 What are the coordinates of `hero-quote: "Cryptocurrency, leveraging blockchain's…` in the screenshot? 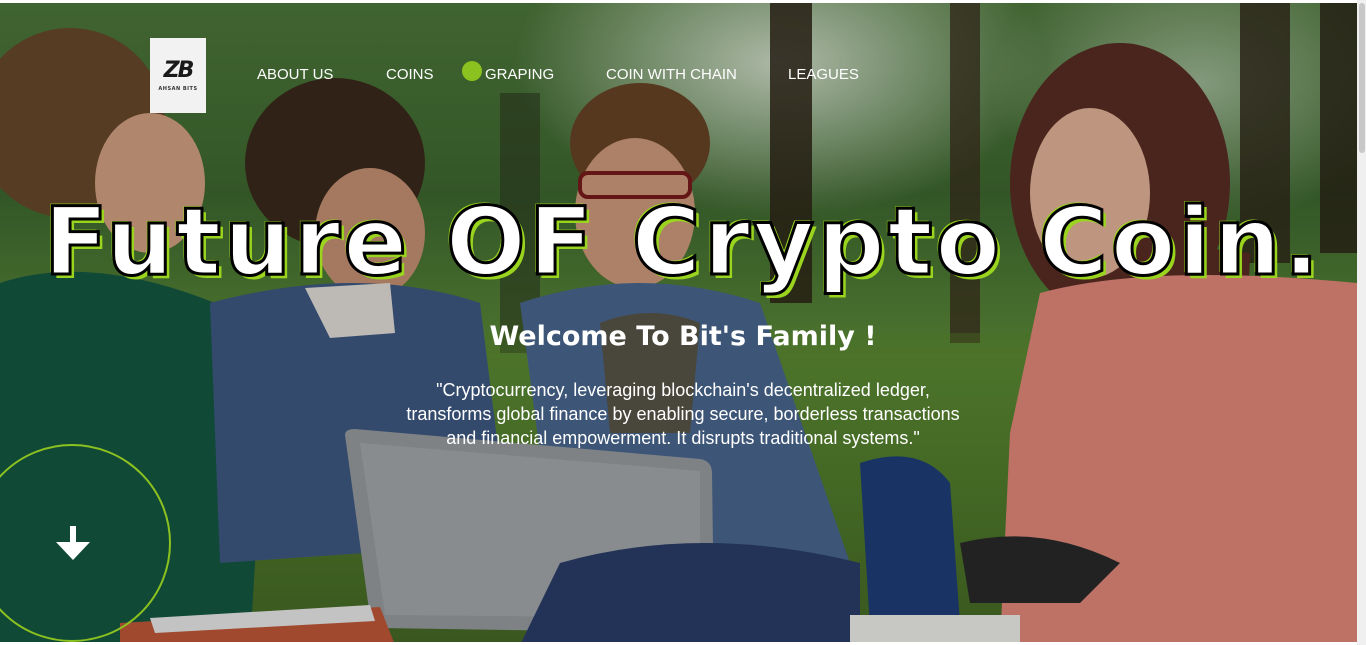 It's located at (683, 414).